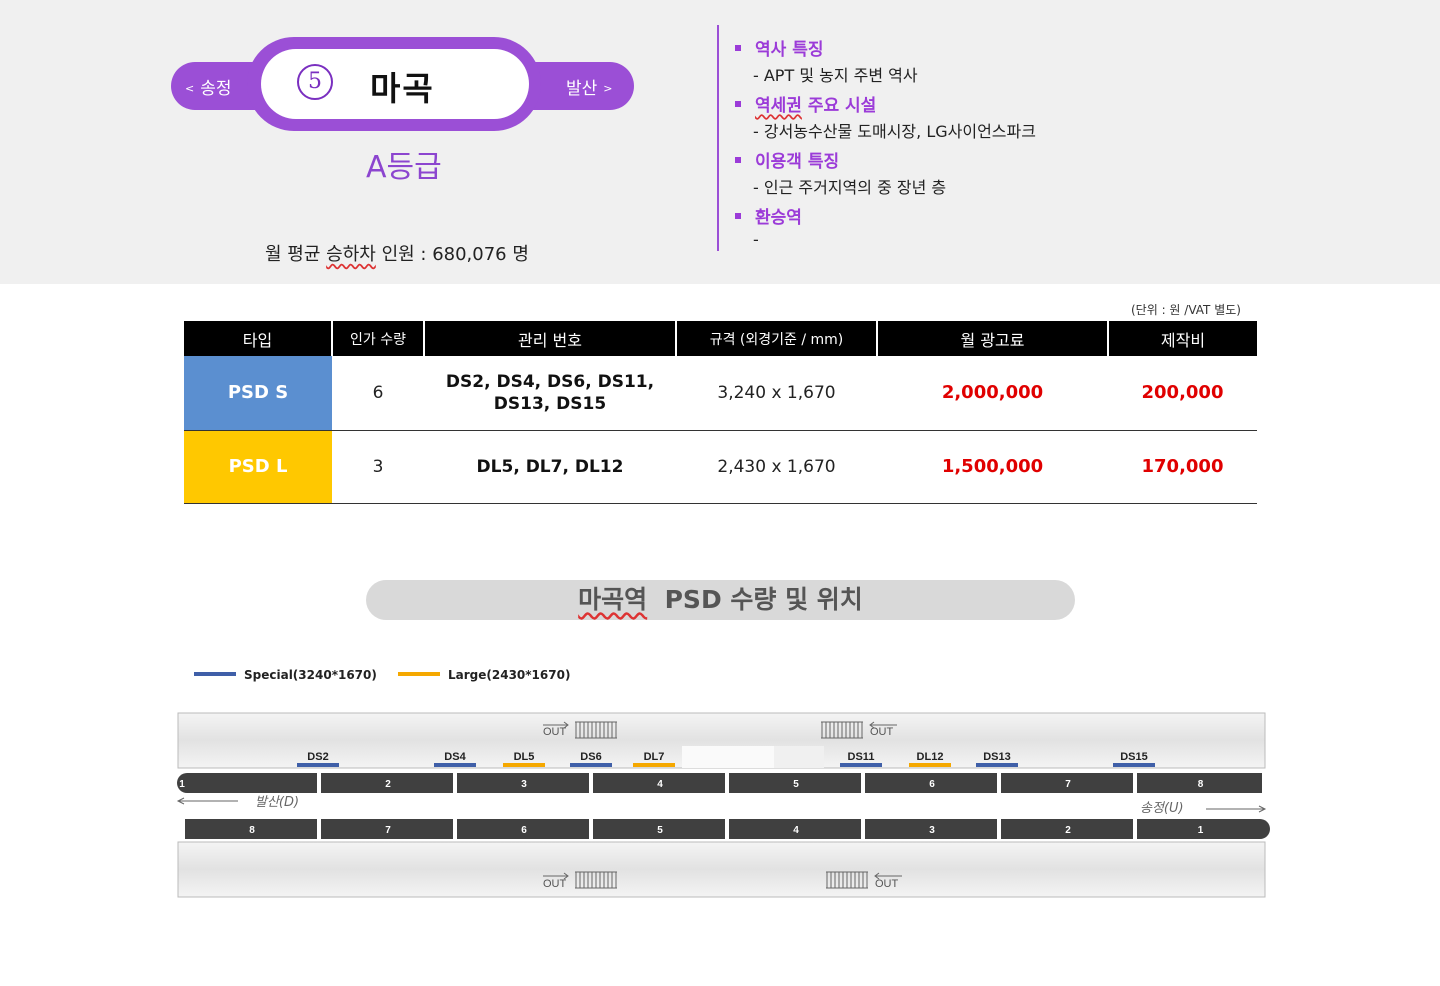 The height and width of the screenshot is (986, 1440). What do you see at coordinates (776, 338) in the screenshot?
I see `col-header-size: 규격 (외경기준 / mm)` at bounding box center [776, 338].